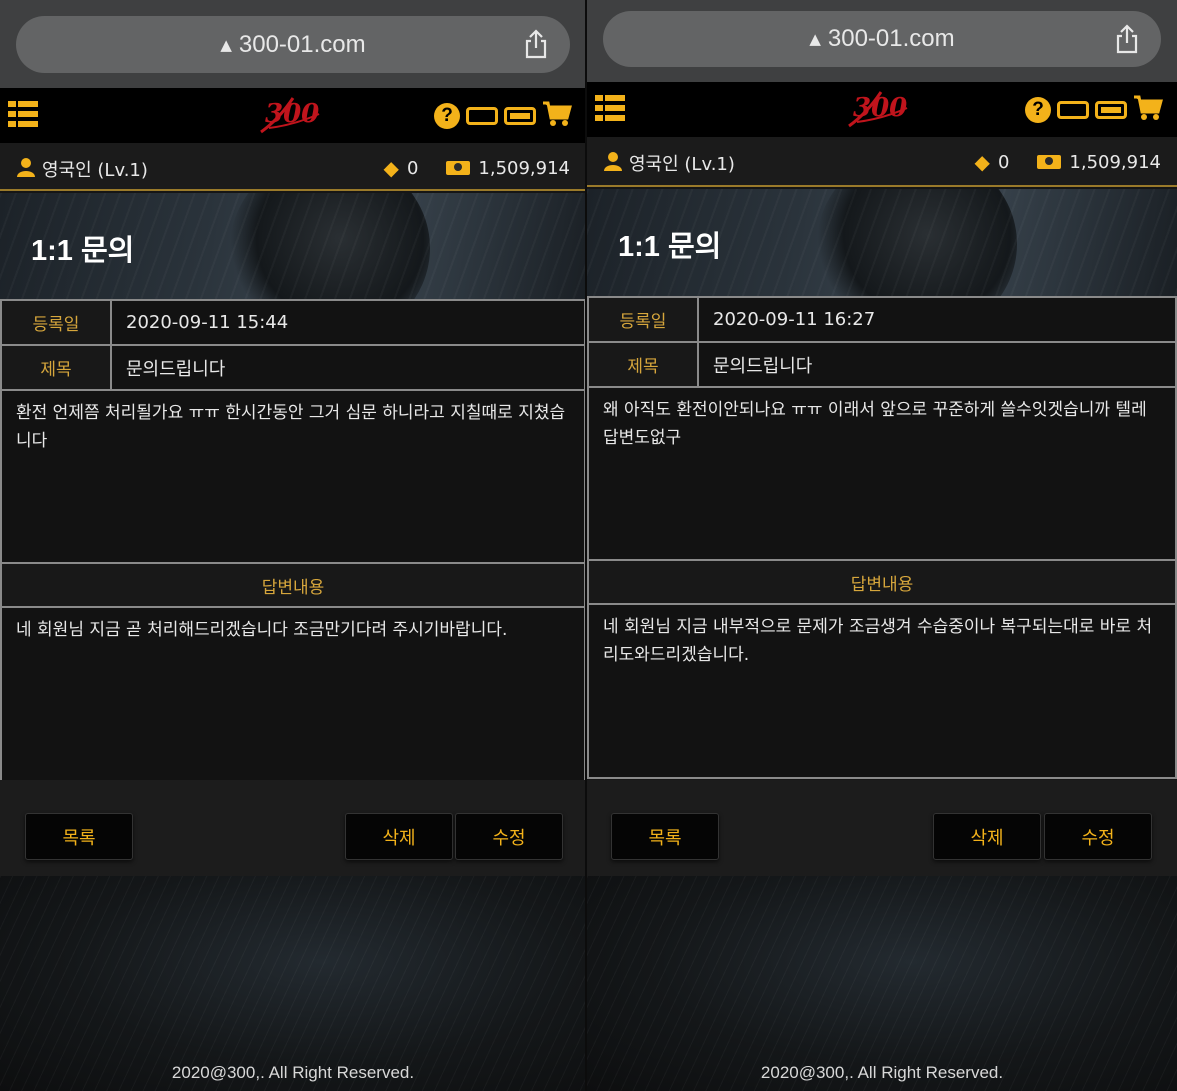 The image size is (1177, 1091). Describe the element at coordinates (262, 630) in the screenshot. I see `answer-content: 네 회원님 지금 곧 처리해드리겠습니다 조금만기다려 주시기바랍니다.` at that location.